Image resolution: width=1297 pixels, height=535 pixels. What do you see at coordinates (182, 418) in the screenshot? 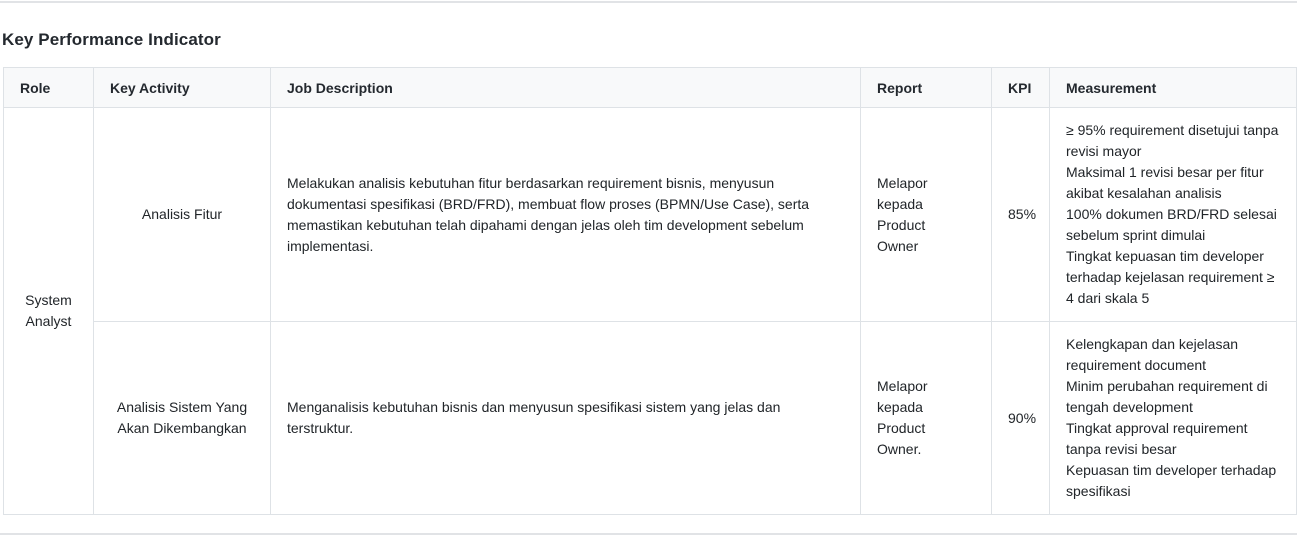
I see `cell-key-activity: Analisis Sistem Yang Akan Dikembangkan` at bounding box center [182, 418].